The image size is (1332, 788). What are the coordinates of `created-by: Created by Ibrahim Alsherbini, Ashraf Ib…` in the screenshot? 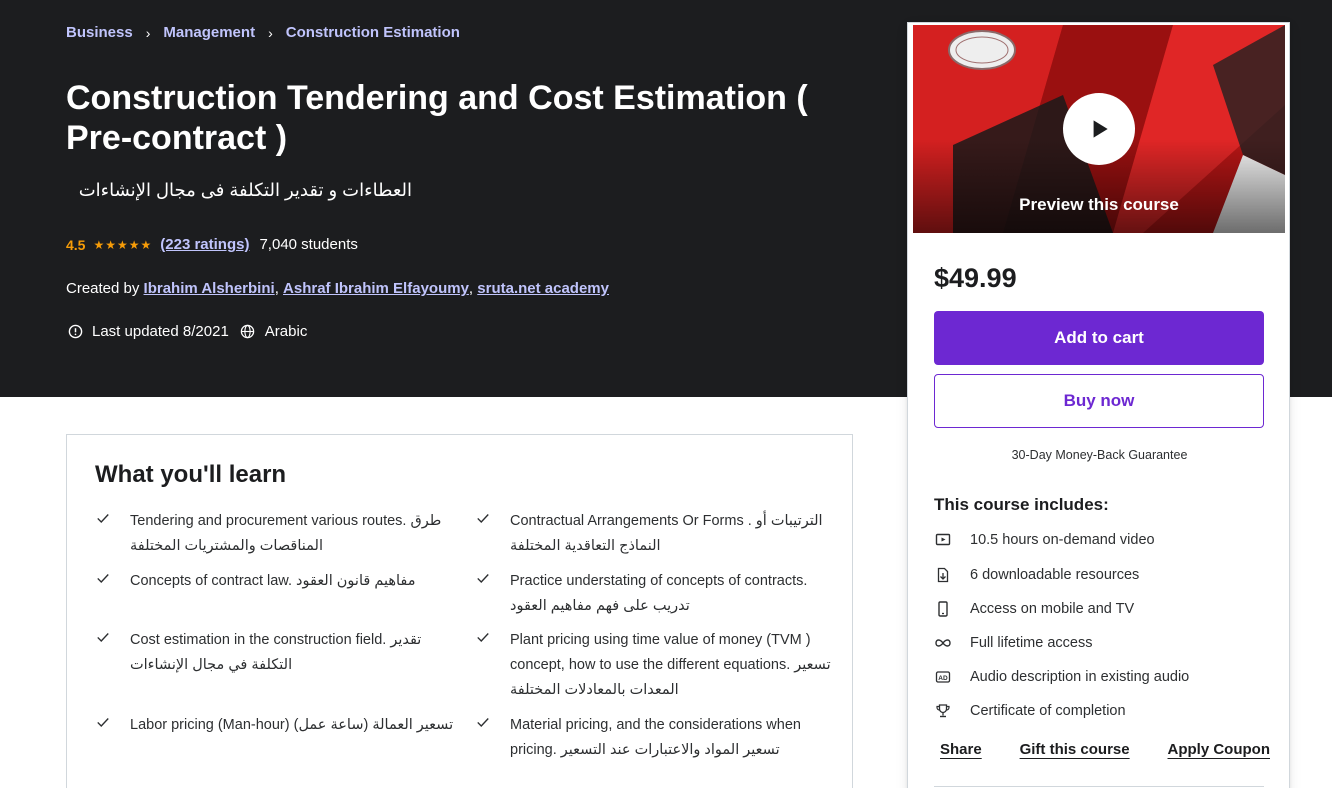 It's located at (337, 288).